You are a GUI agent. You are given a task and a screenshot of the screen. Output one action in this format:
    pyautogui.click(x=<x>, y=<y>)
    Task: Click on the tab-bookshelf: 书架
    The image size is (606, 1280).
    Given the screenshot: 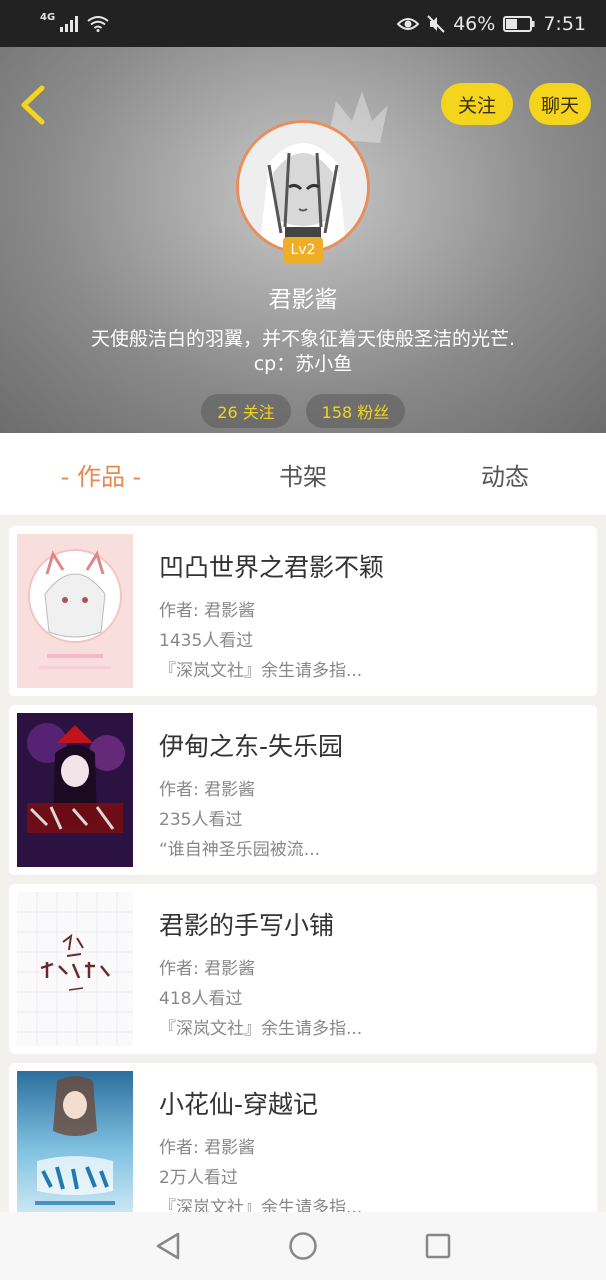 What is the action you would take?
    pyautogui.click(x=303, y=474)
    